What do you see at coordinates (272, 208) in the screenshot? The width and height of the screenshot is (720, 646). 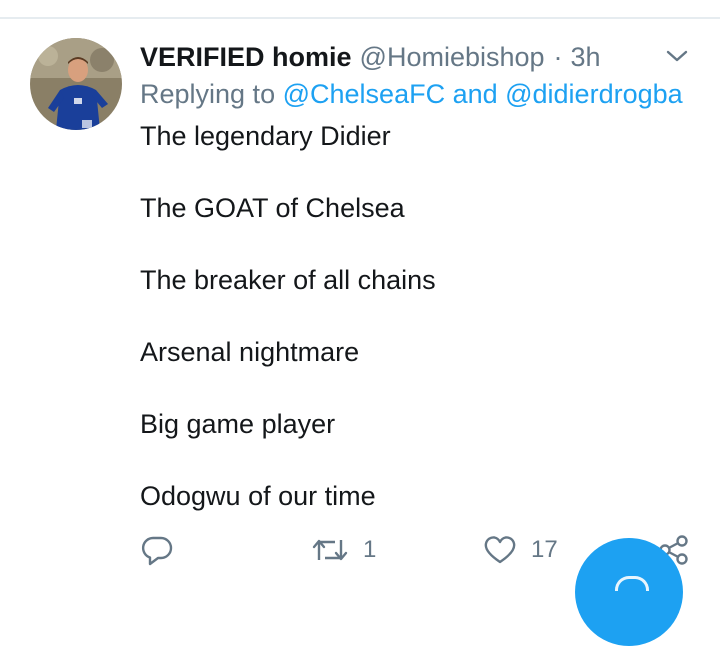 I see `tweet-line: The GOAT of Chelsea` at bounding box center [272, 208].